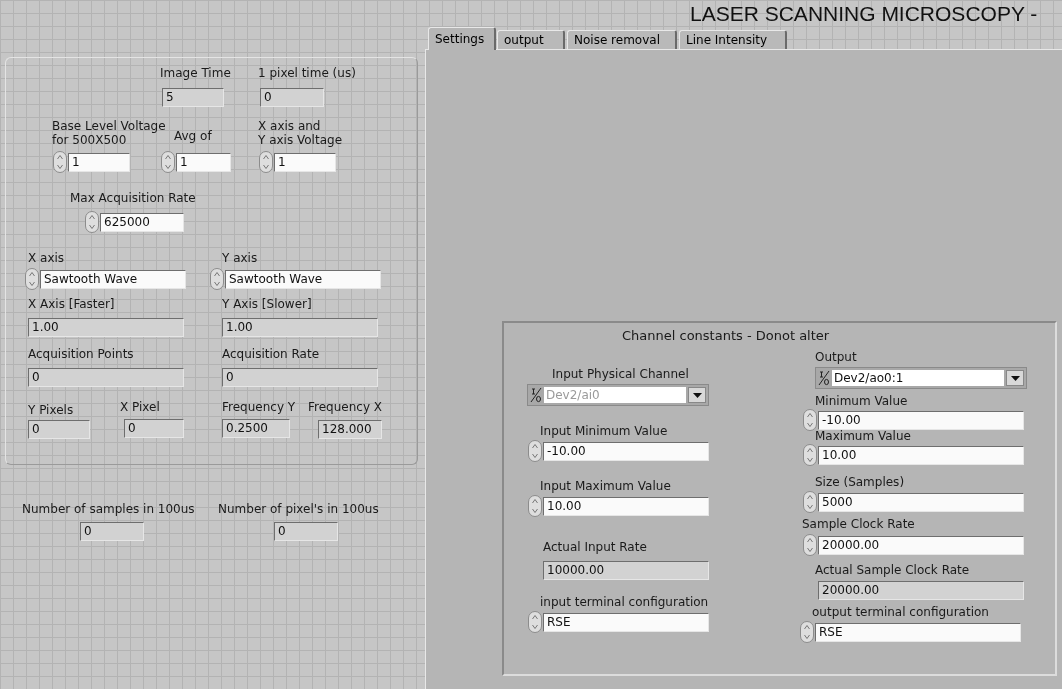  I want to click on control-label: Frequency Y, so click(259, 407).